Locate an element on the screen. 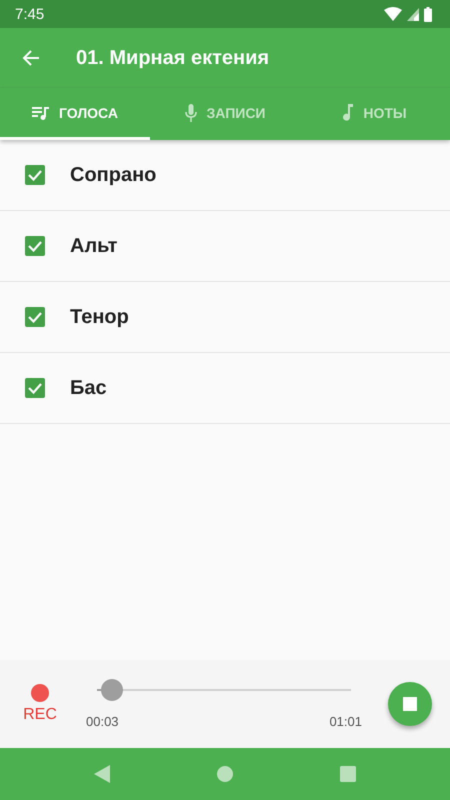 The height and width of the screenshot is (800, 450). signal-icon is located at coordinates (413, 14).